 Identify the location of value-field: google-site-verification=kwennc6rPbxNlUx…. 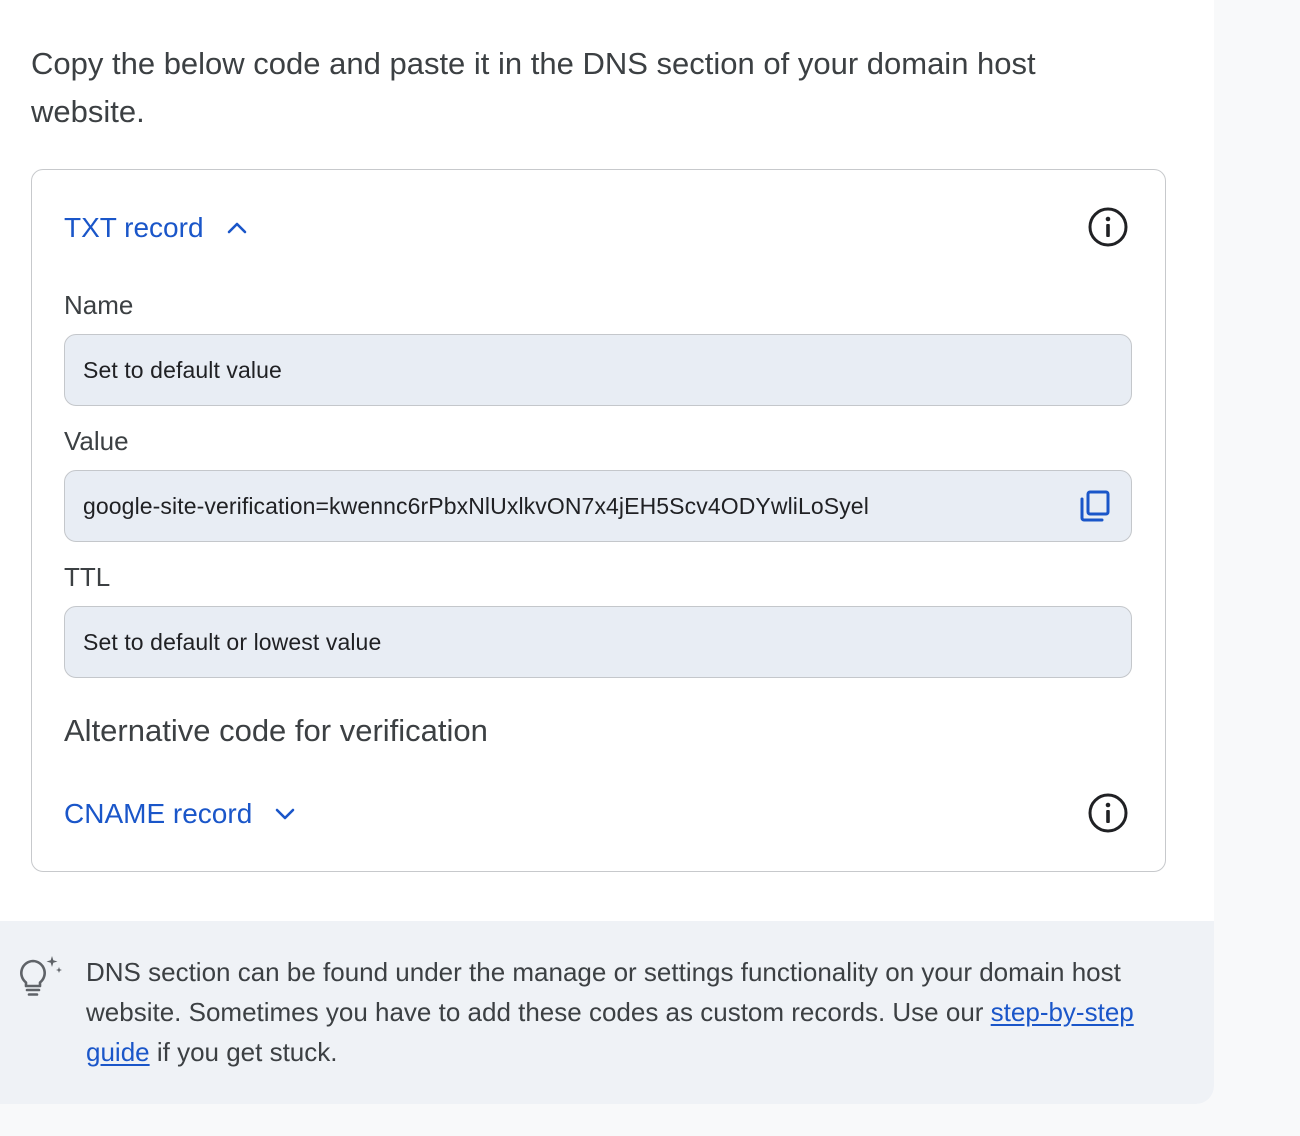
(598, 506).